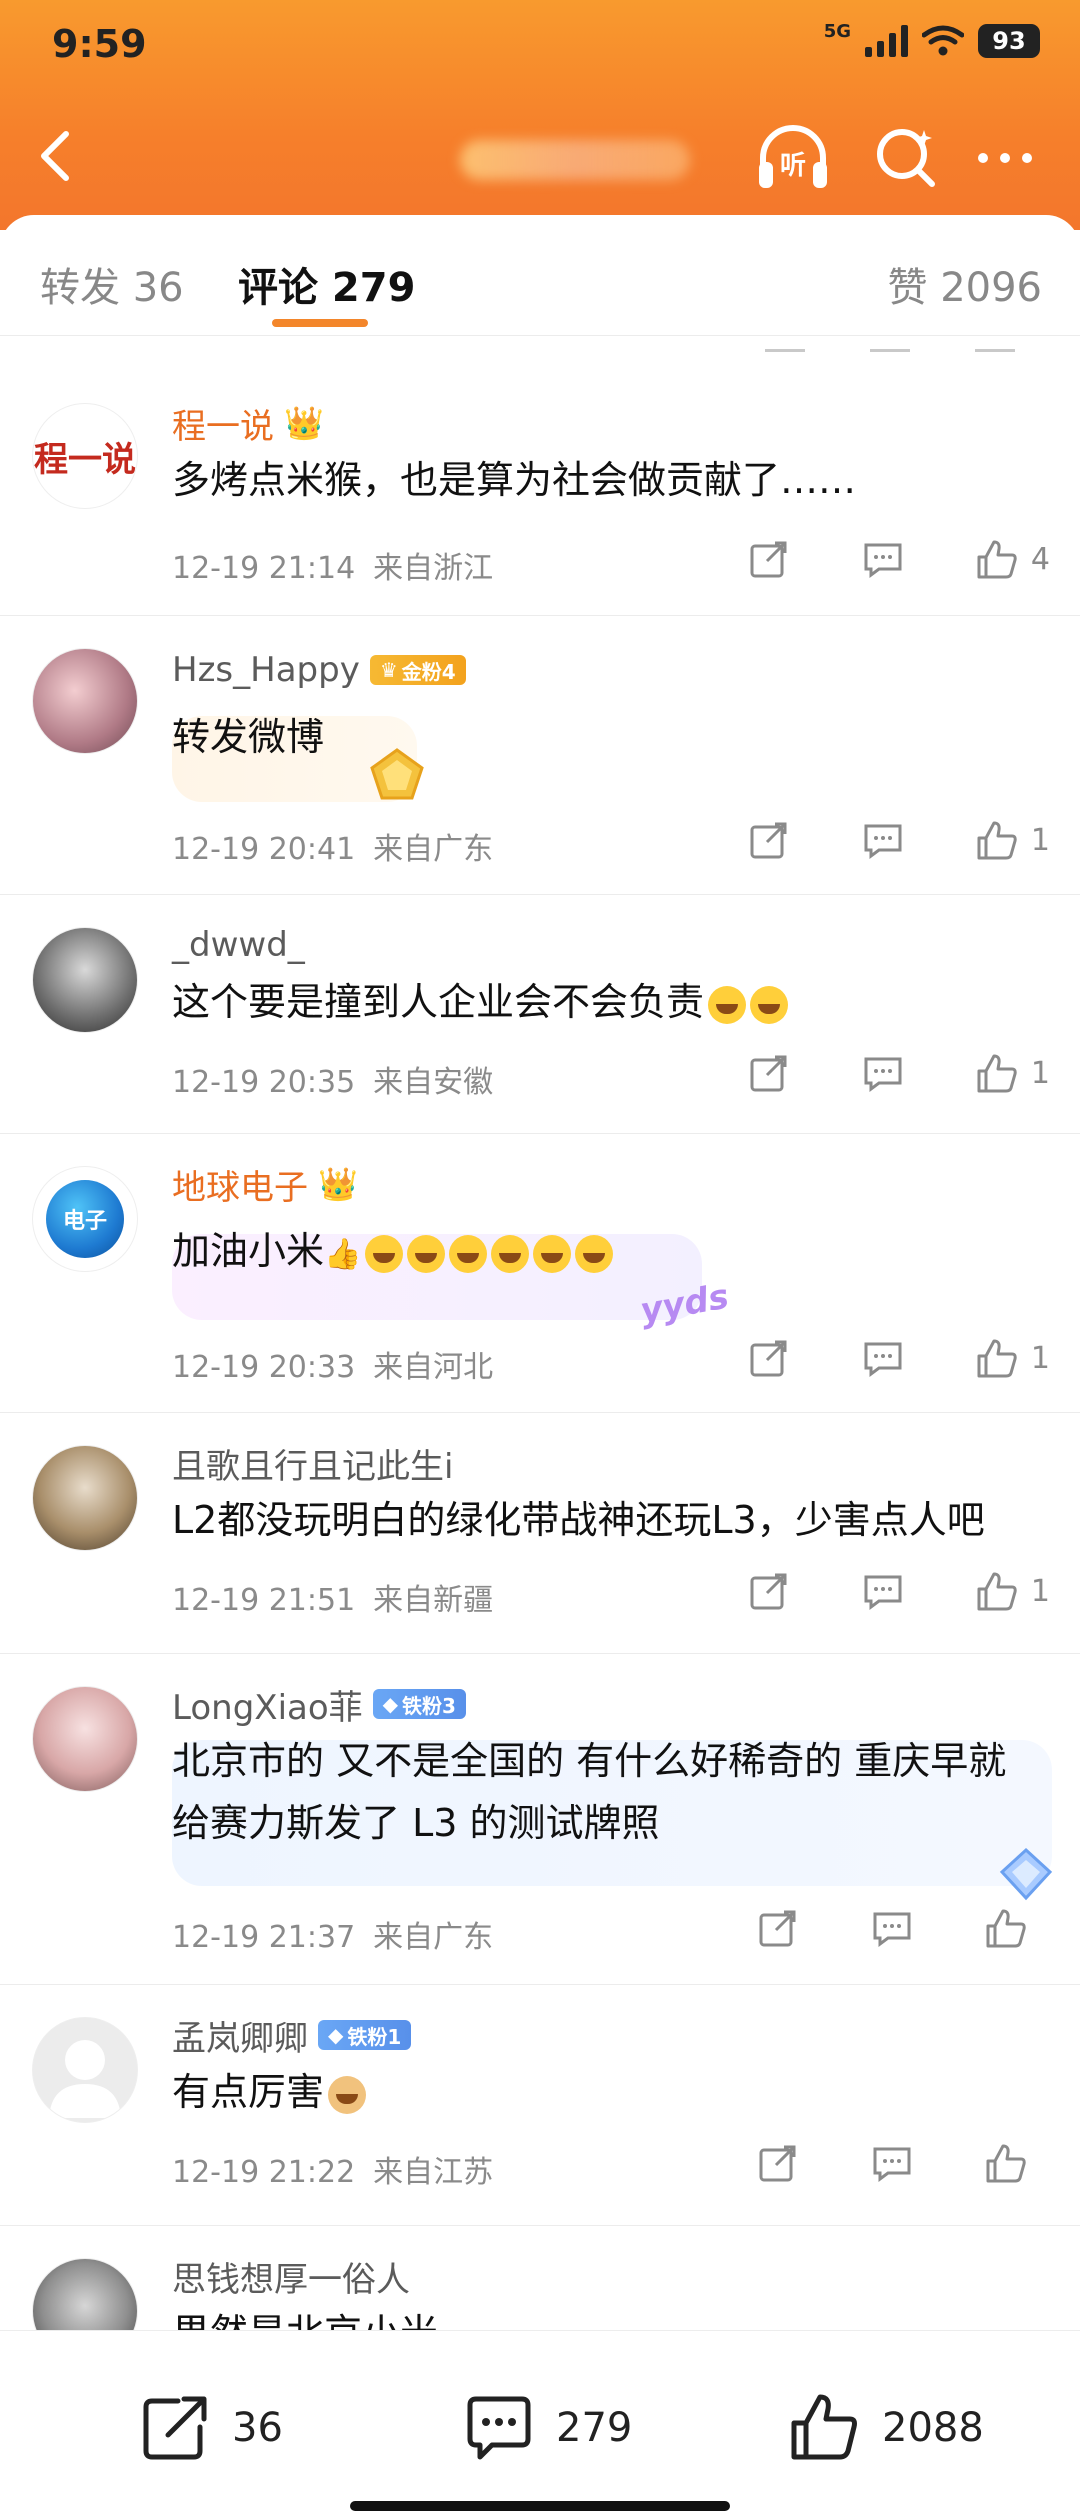 The image size is (1080, 2520). I want to click on network-label: 5G, so click(837, 31).